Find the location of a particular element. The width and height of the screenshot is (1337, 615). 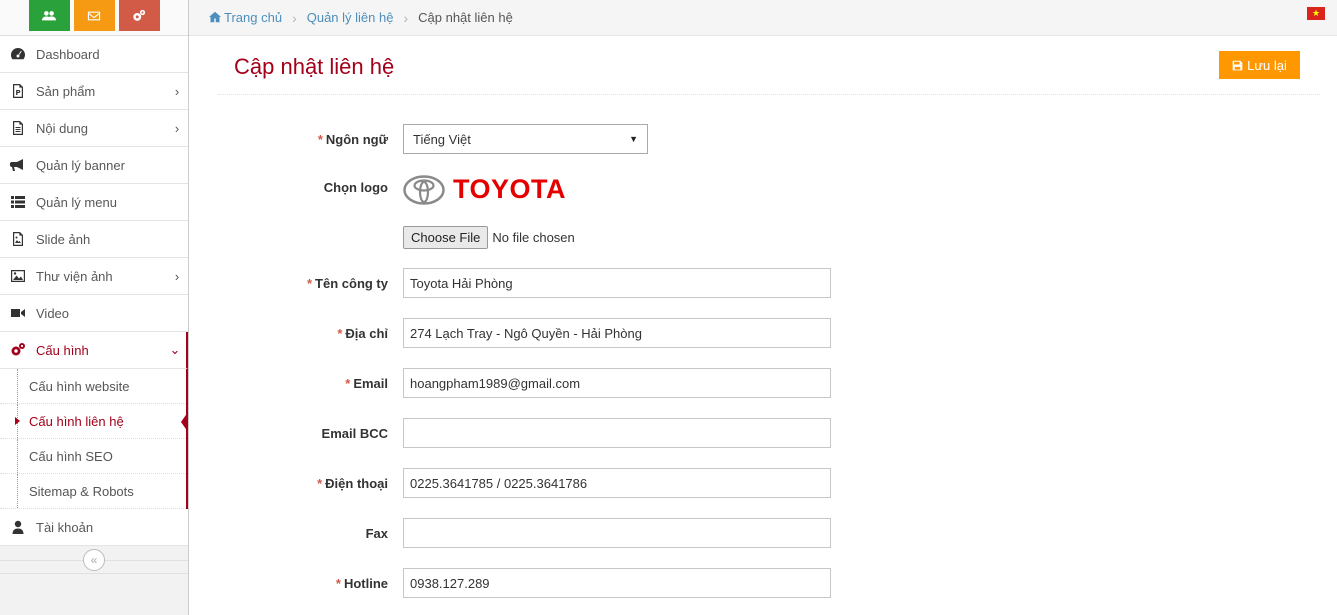

sidebar-collapse-bar: « is located at coordinates (94, 560).